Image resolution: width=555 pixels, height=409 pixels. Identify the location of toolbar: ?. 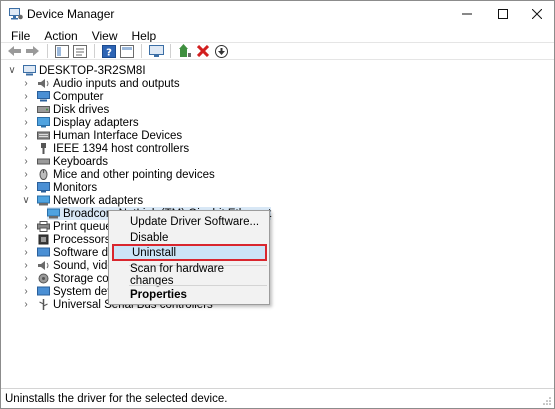
(277, 51).